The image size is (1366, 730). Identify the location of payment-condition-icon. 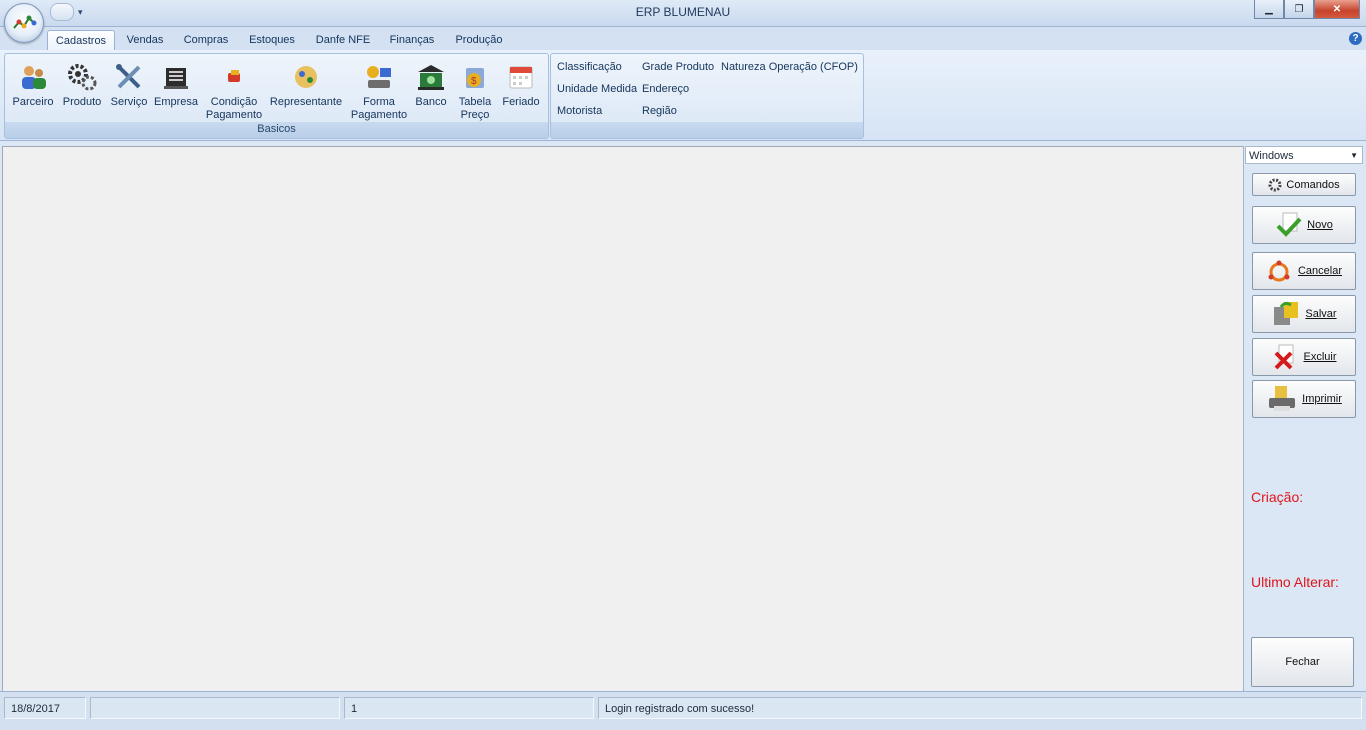
(234, 77).